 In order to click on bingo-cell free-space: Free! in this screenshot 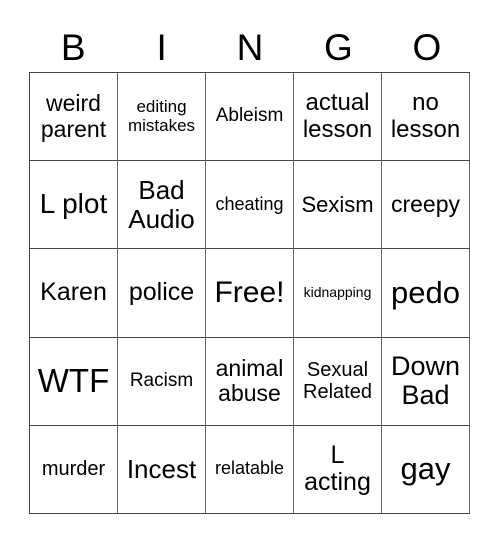, I will do `click(250, 293)`.